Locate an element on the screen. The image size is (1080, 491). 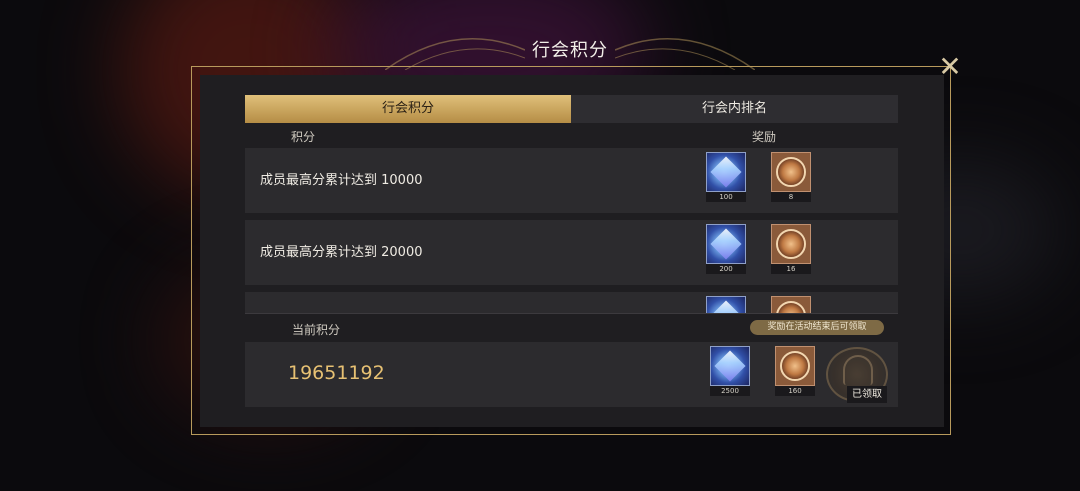
column-header-score: 积分 is located at coordinates (303, 137).